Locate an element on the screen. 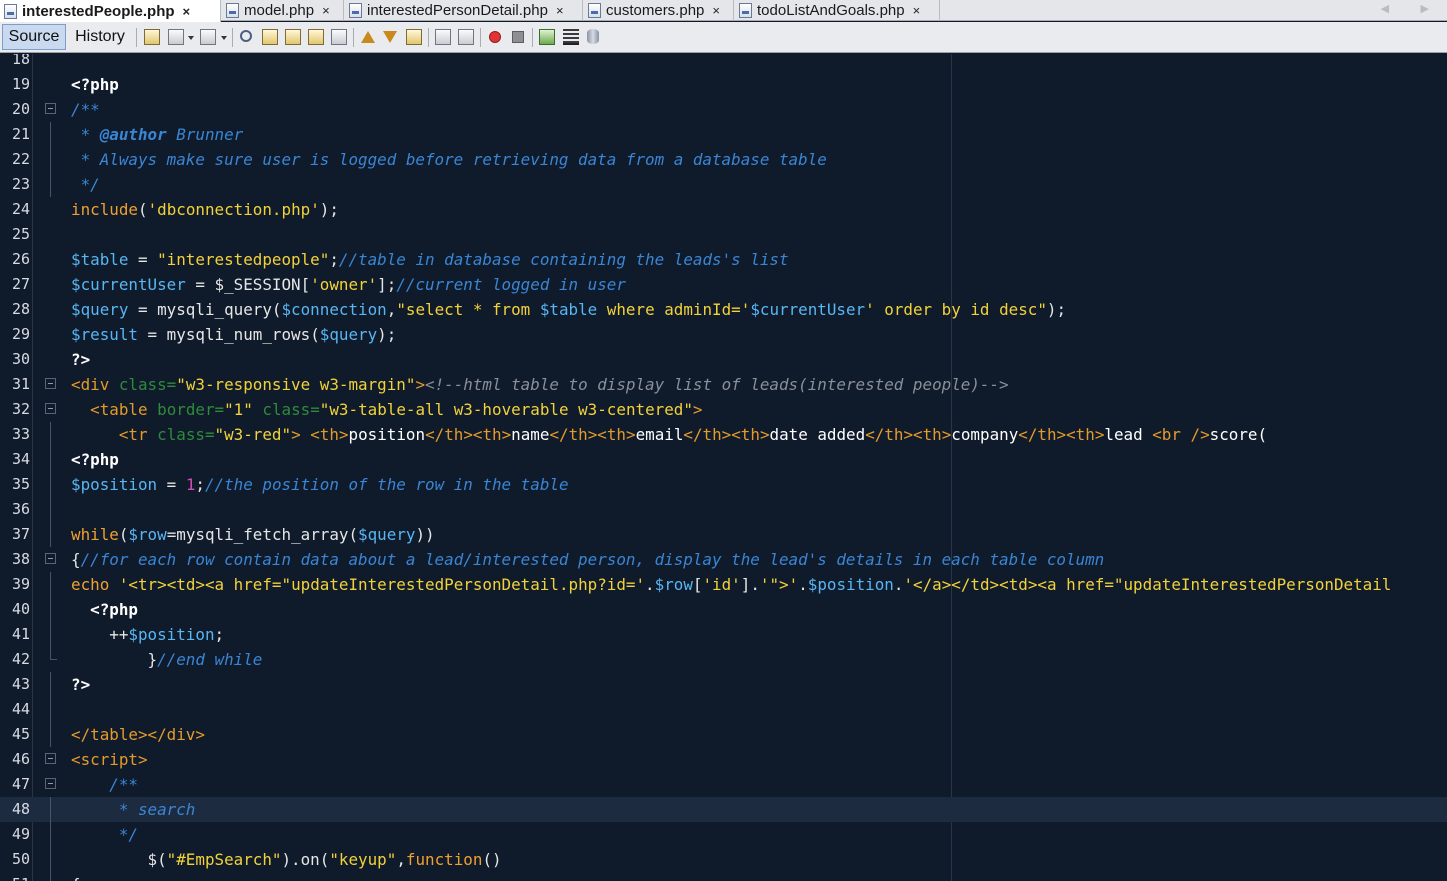  find-next-icon is located at coordinates (293, 37).